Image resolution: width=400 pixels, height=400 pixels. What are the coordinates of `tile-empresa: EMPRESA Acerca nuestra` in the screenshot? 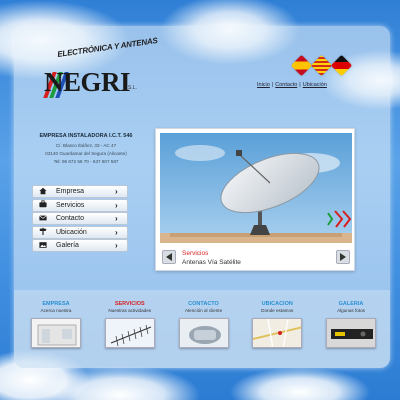 It's located at (56, 324).